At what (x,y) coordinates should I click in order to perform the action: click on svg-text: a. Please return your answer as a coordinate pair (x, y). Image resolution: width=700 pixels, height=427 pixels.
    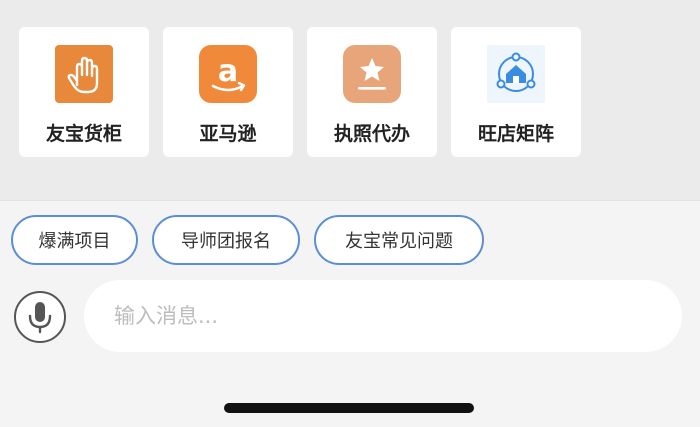
    Looking at the image, I should click on (228, 71).